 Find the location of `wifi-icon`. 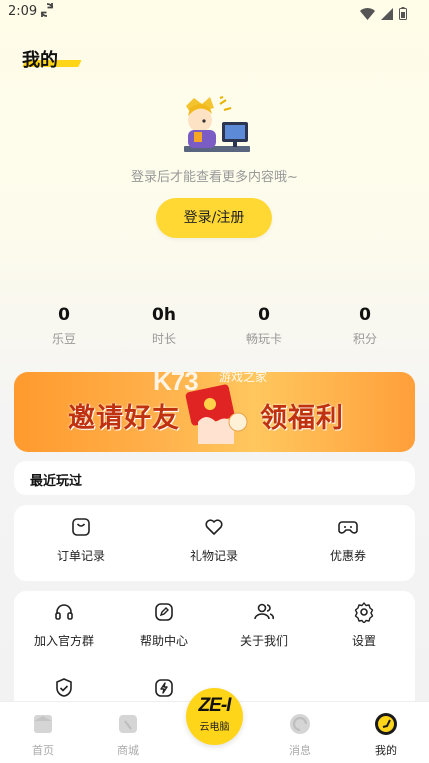

wifi-icon is located at coordinates (367, 14).